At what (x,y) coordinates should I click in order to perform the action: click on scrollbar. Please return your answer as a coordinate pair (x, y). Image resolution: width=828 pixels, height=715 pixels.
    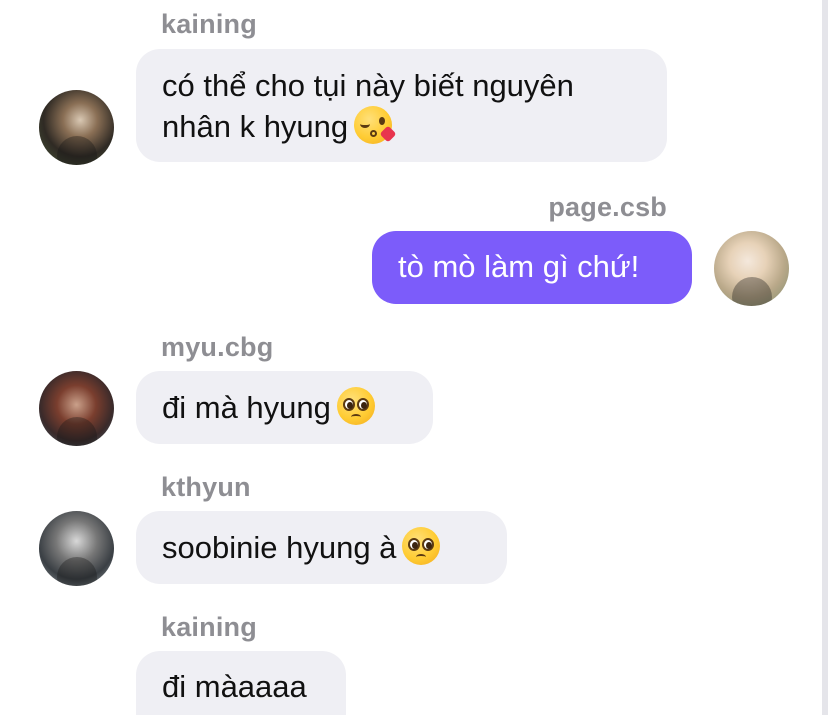
    Looking at the image, I should click on (825, 357).